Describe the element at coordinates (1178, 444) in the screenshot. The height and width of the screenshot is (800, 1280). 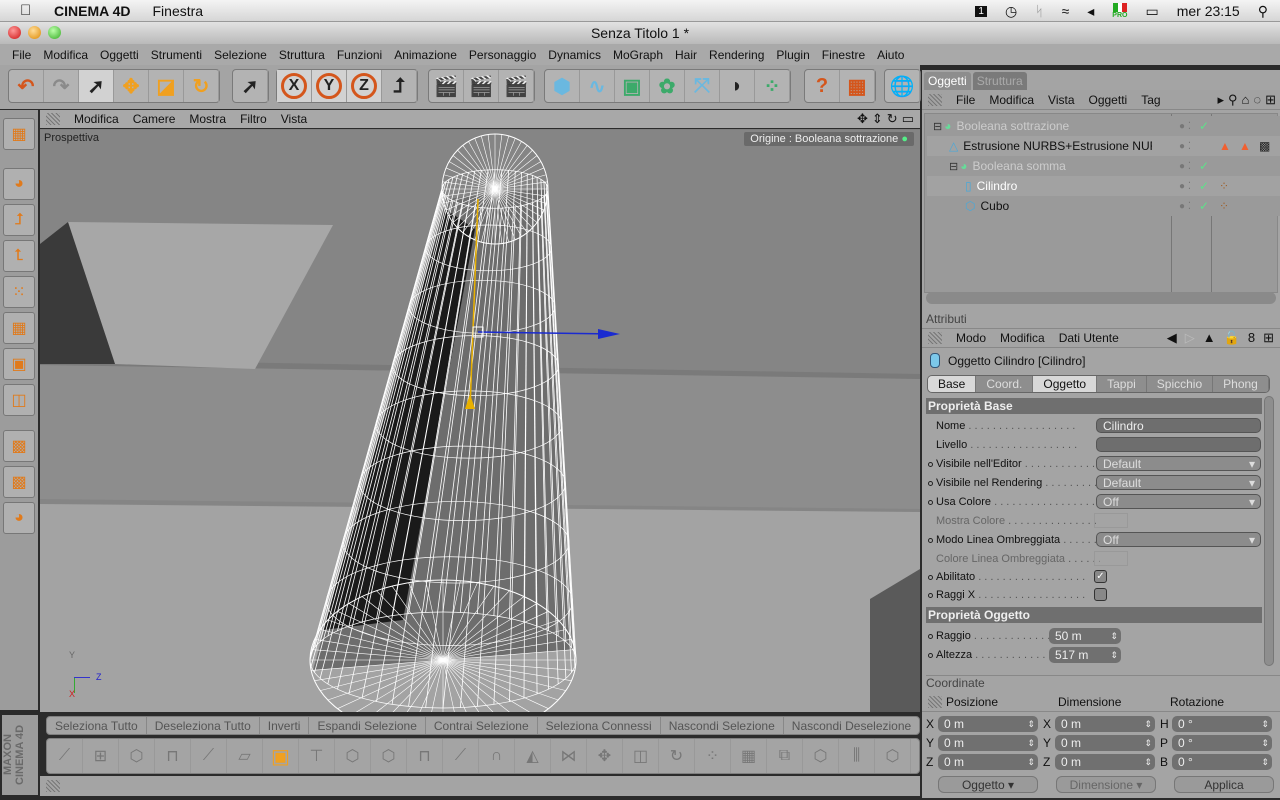
I see `livello-input` at that location.